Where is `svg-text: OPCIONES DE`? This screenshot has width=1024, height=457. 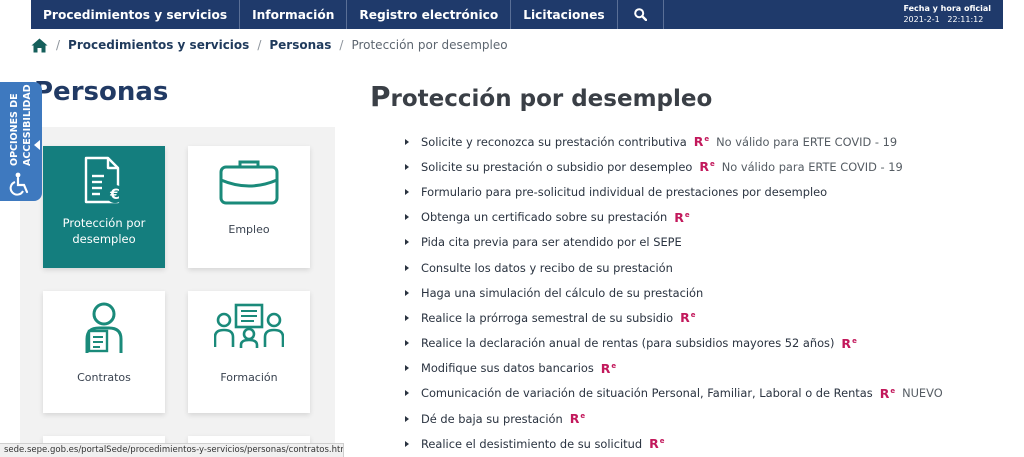
svg-text: OPCIONES DE is located at coordinates (14, 129).